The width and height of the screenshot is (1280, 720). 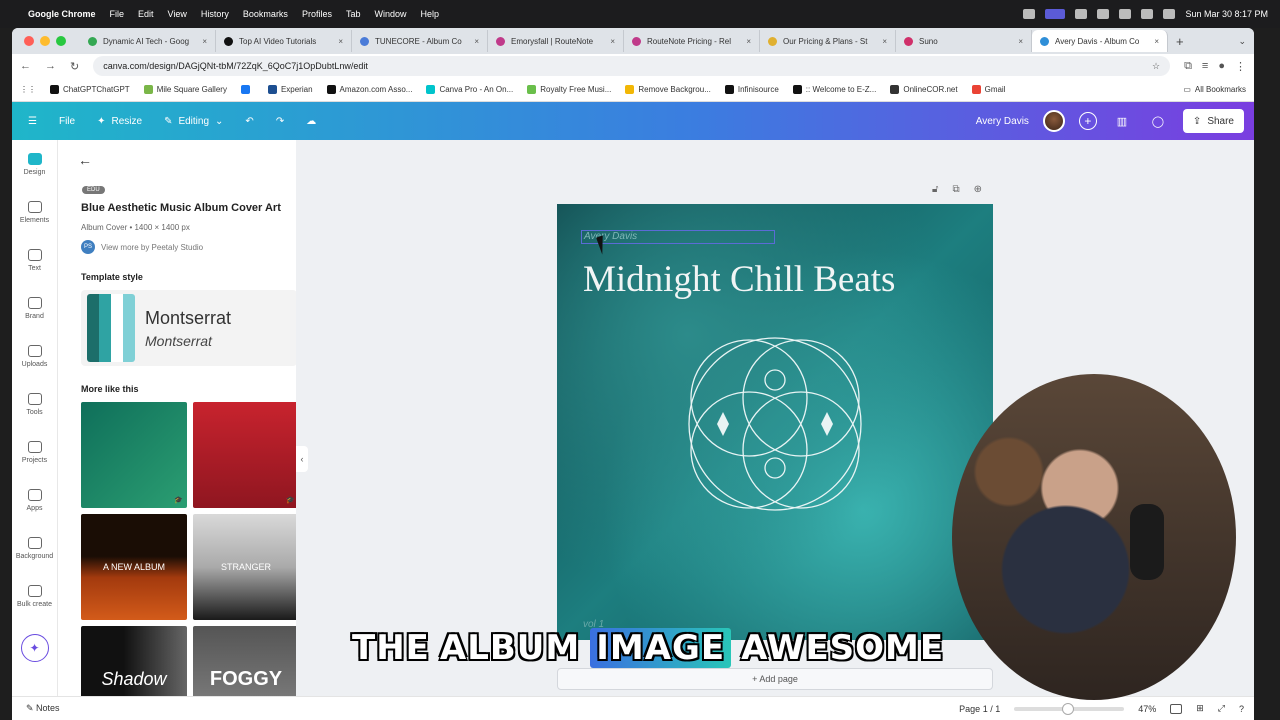 I want to click on menu-bookmarks: Bookmarks, so click(x=265, y=14).